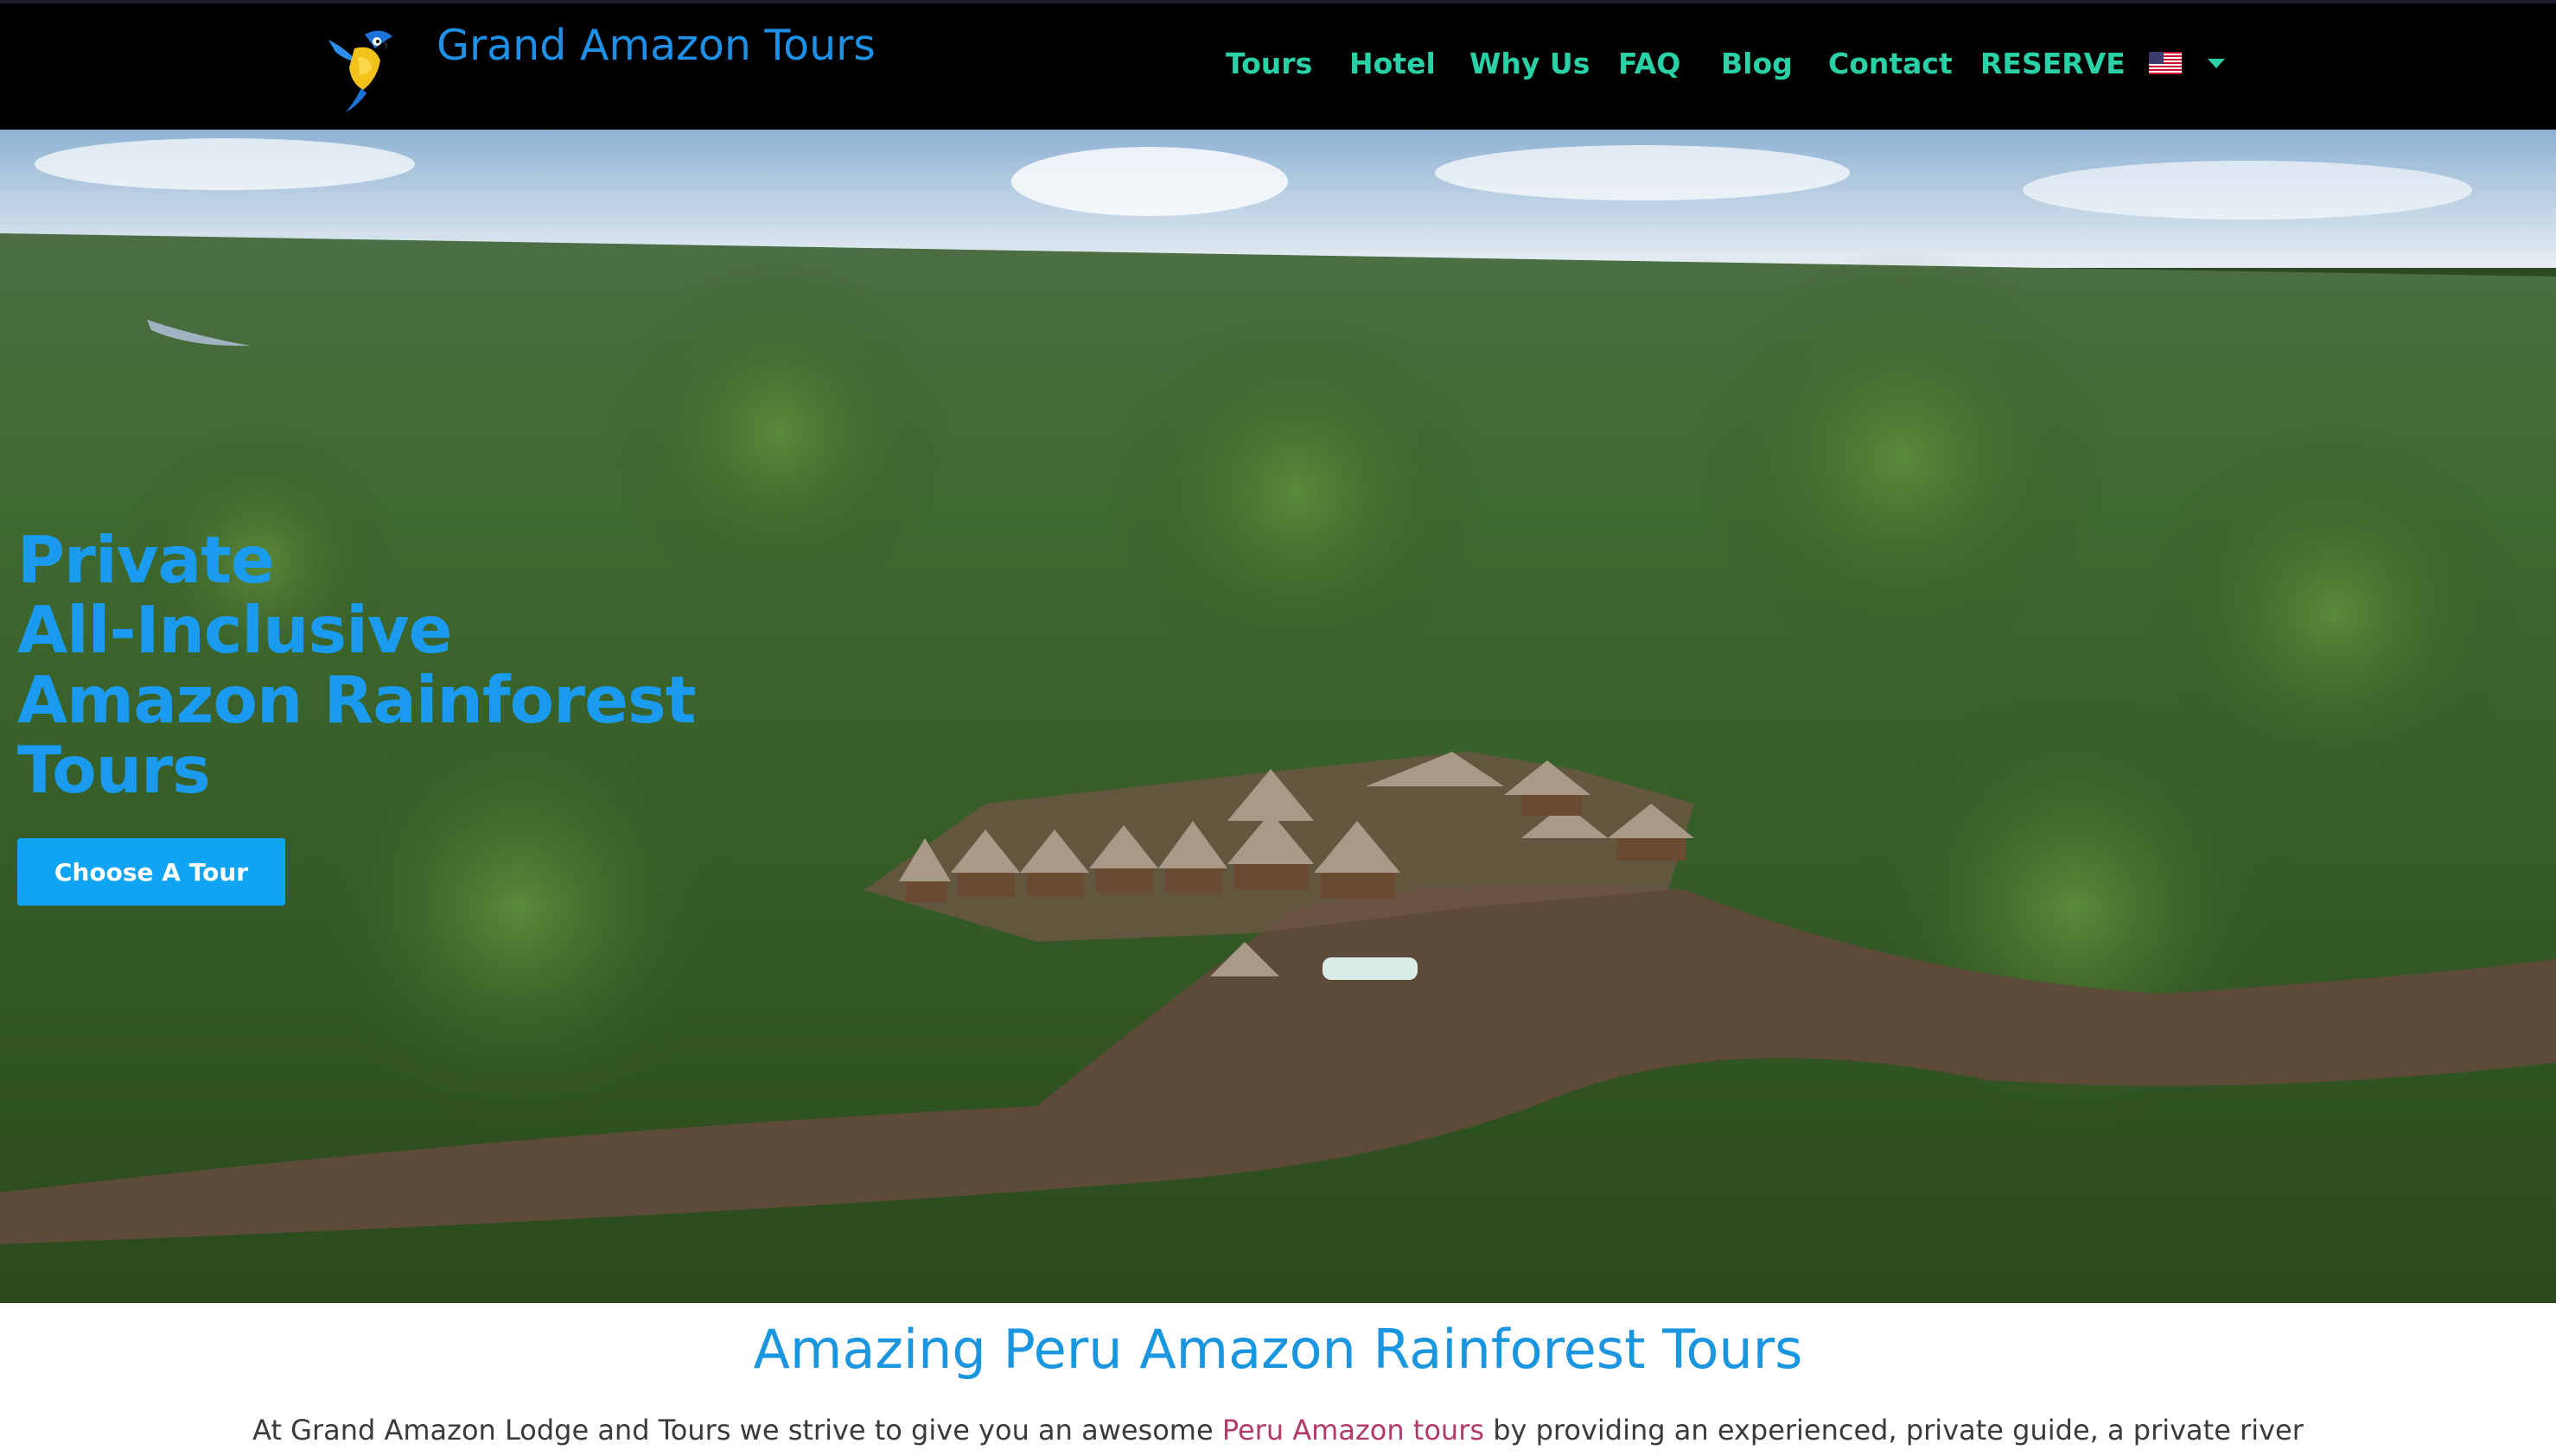  Describe the element at coordinates (2188, 65) in the screenshot. I see `language-switcher` at that location.